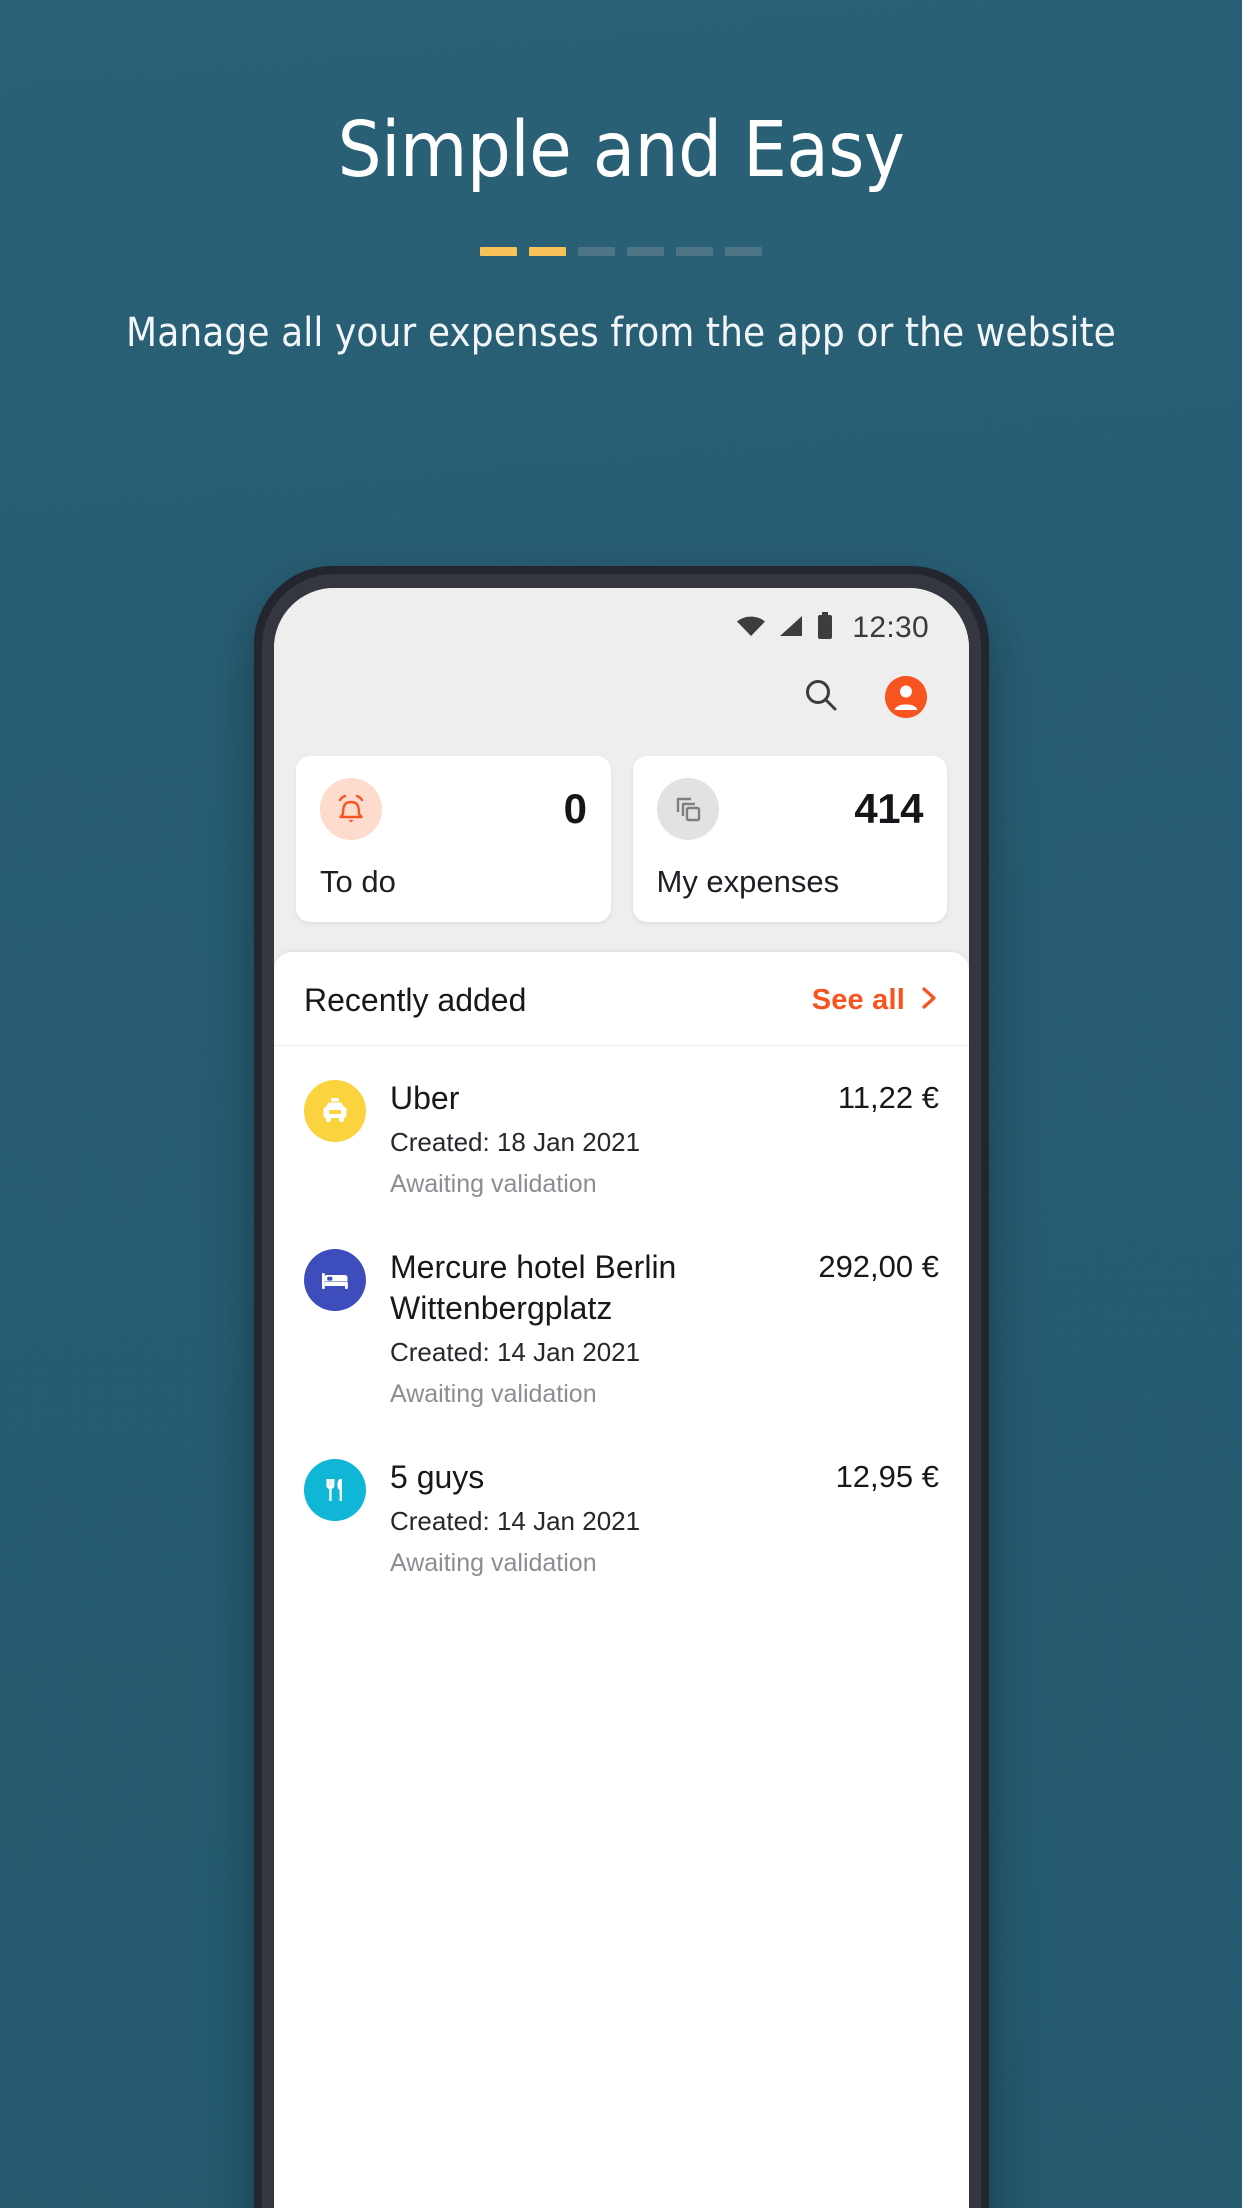  I want to click on stat-card-todo-top: 0, so click(453, 809).